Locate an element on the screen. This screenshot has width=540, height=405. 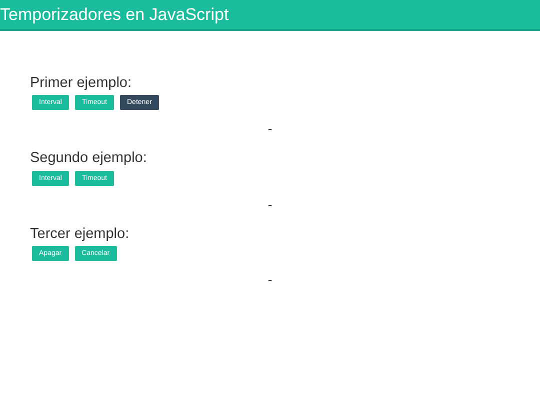
section-heading: Tercer ejemplo: is located at coordinates (80, 235).